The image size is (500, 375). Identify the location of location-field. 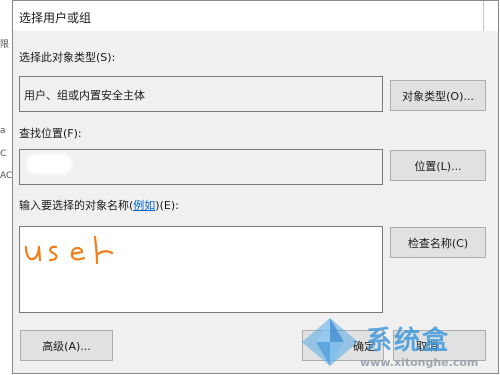
(201, 167).